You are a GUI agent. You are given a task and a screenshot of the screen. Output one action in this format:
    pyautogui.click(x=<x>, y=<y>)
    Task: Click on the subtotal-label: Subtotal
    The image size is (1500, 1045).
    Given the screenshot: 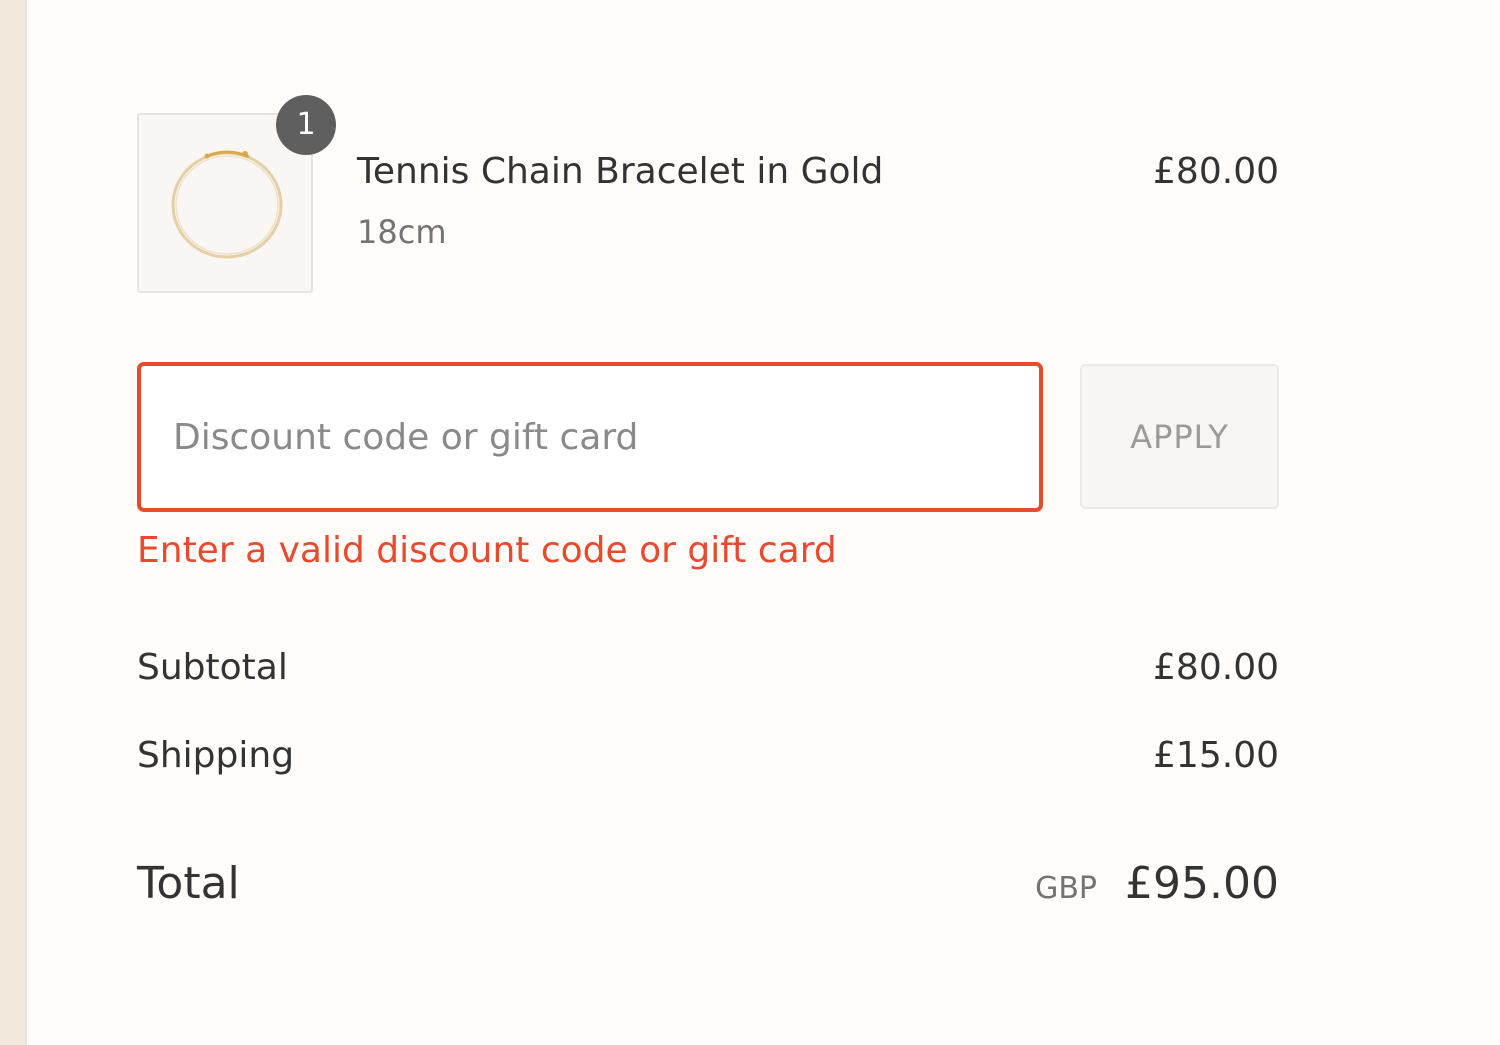 What is the action you would take?
    pyautogui.click(x=212, y=667)
    